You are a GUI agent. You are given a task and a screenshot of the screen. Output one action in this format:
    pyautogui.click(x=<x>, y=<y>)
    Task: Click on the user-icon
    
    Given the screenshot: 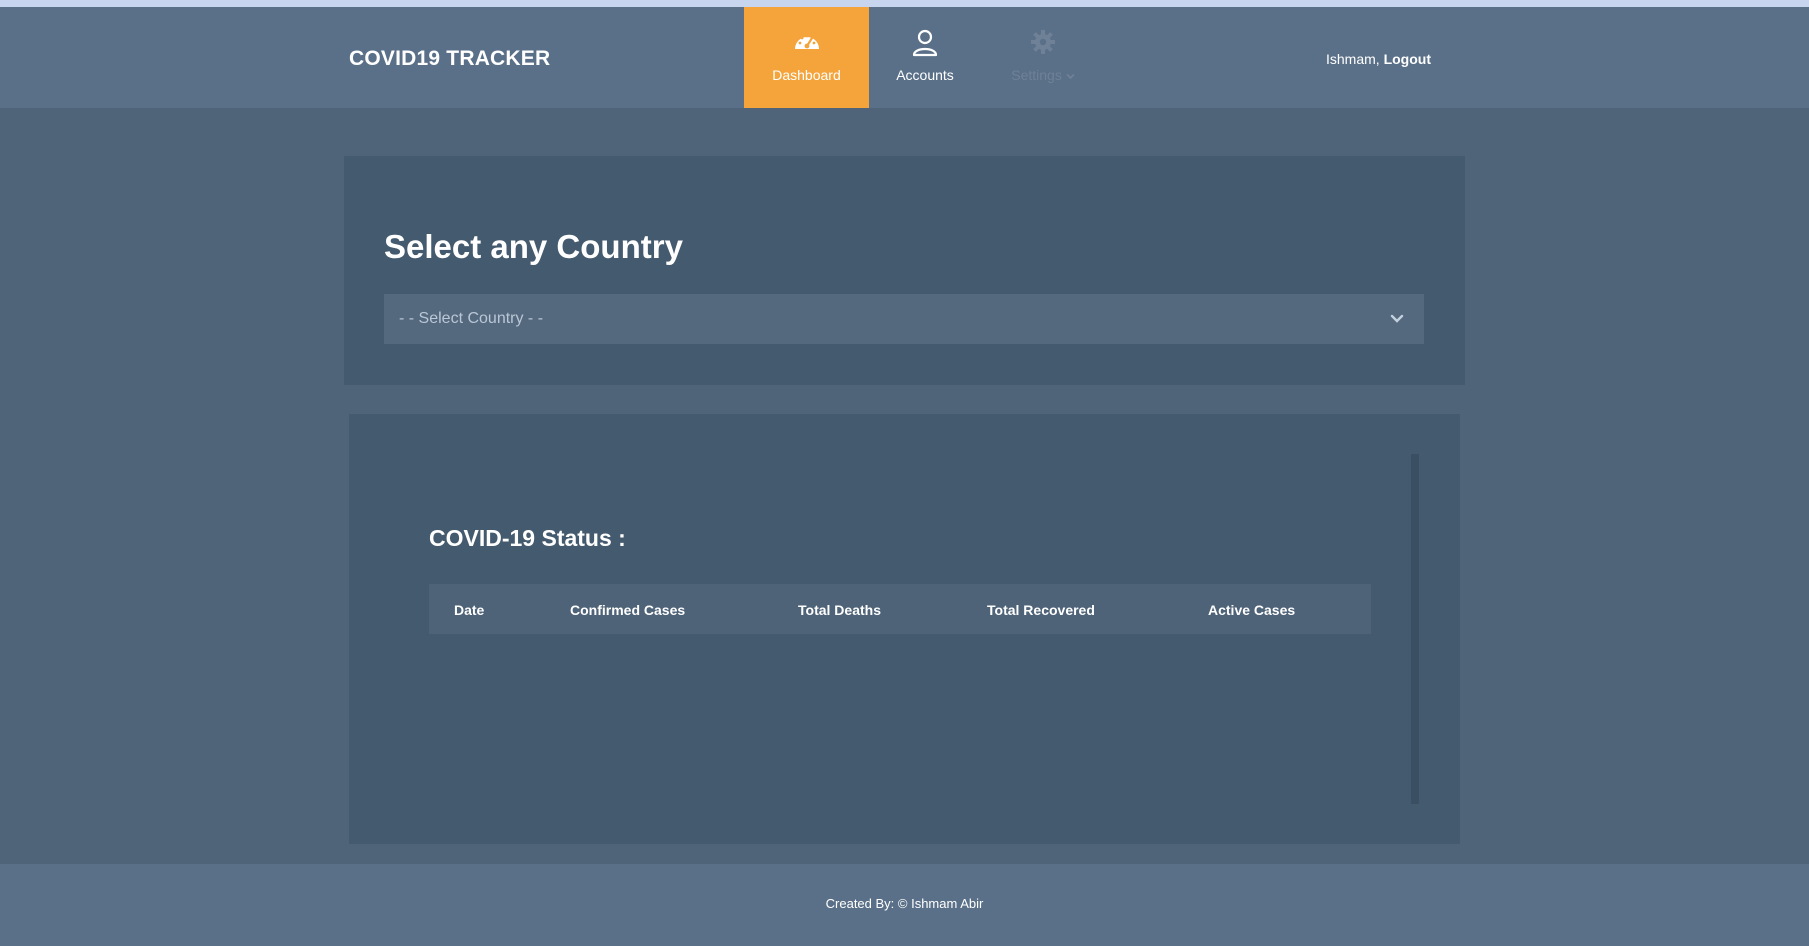 What is the action you would take?
    pyautogui.click(x=925, y=44)
    